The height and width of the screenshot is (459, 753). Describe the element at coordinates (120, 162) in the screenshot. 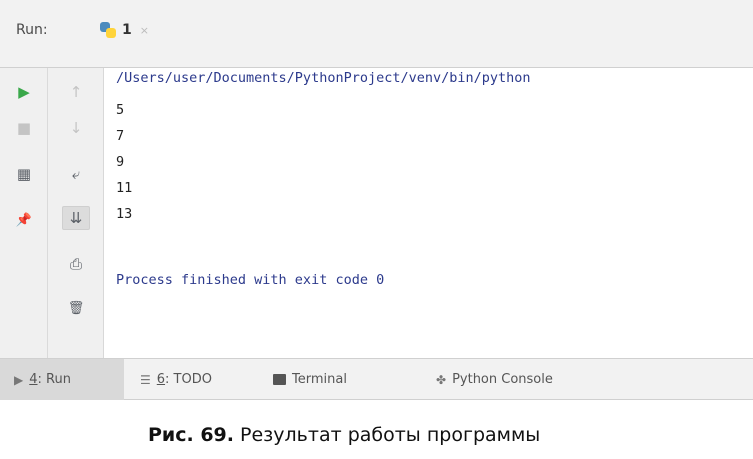

I see `output-line: 9` at that location.